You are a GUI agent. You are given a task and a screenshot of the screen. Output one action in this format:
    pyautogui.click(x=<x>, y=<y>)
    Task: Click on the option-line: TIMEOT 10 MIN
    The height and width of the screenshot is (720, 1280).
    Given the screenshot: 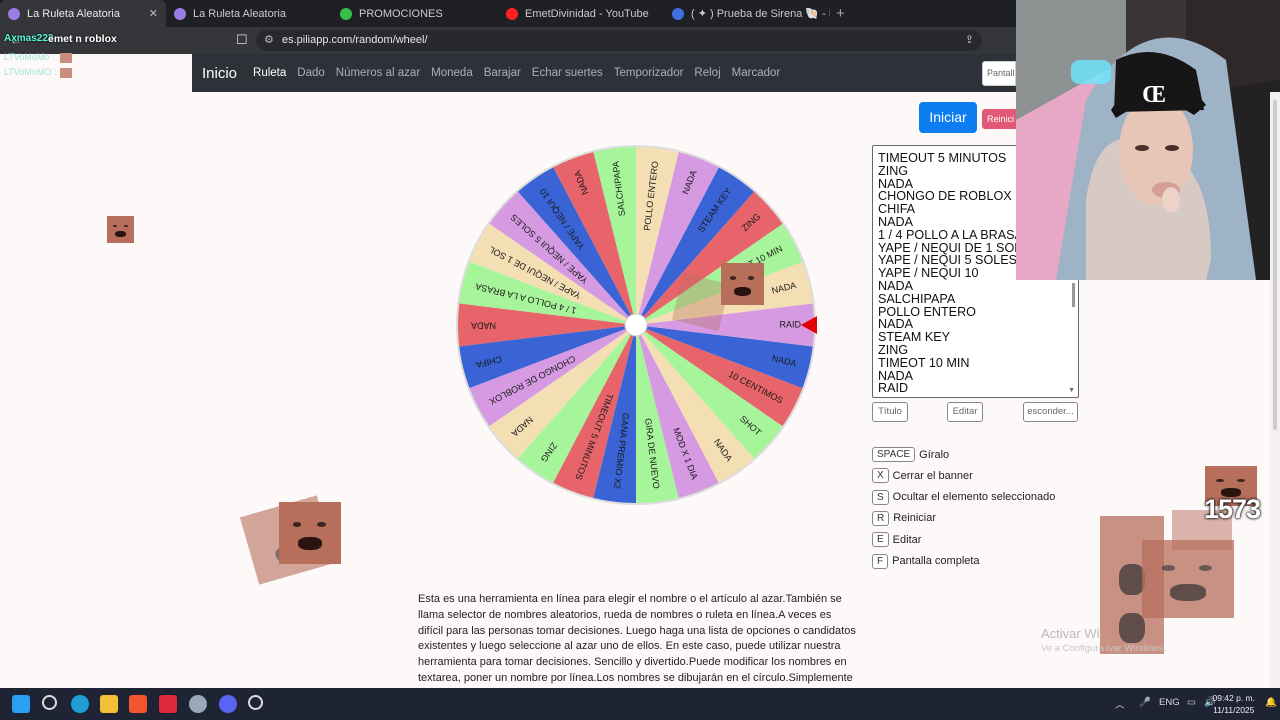 What is the action you would take?
    pyautogui.click(x=924, y=362)
    